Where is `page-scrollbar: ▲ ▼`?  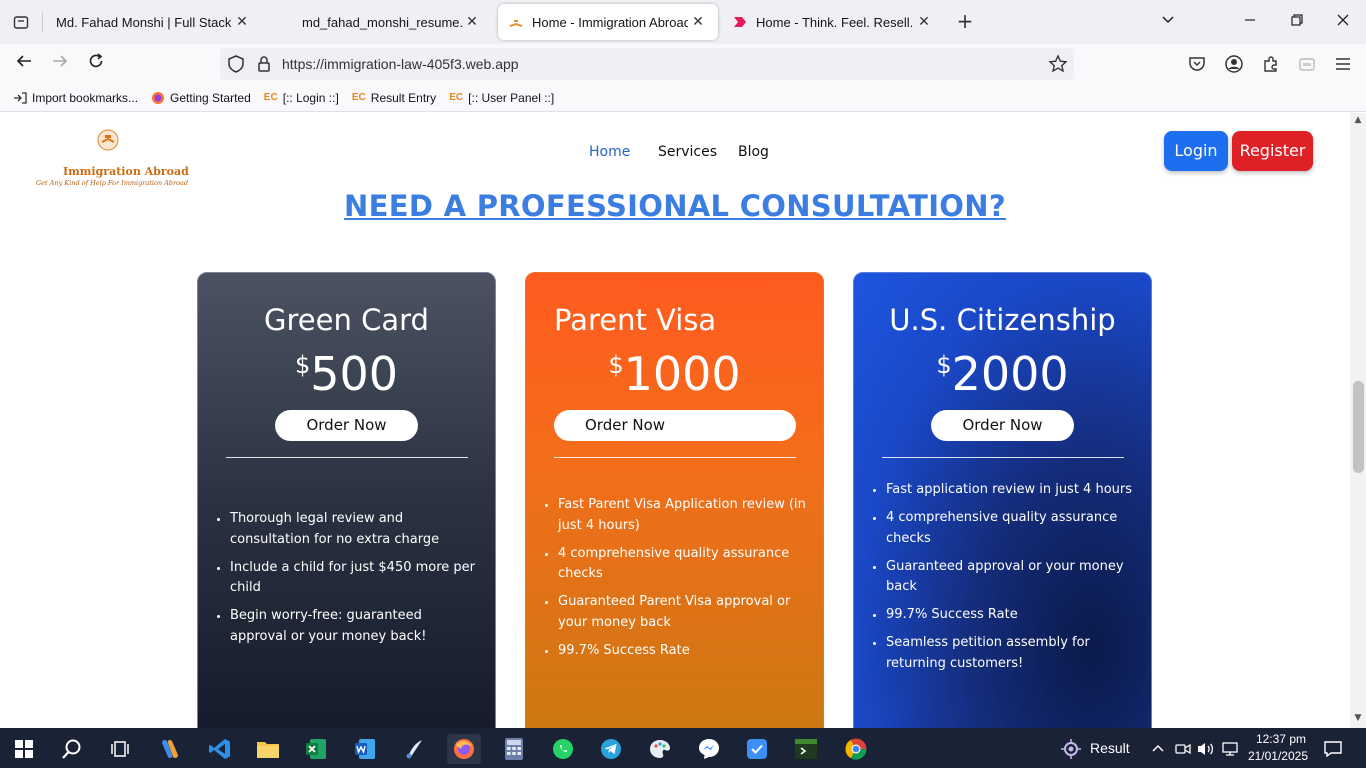
page-scrollbar: ▲ ▼ is located at coordinates (1358, 420).